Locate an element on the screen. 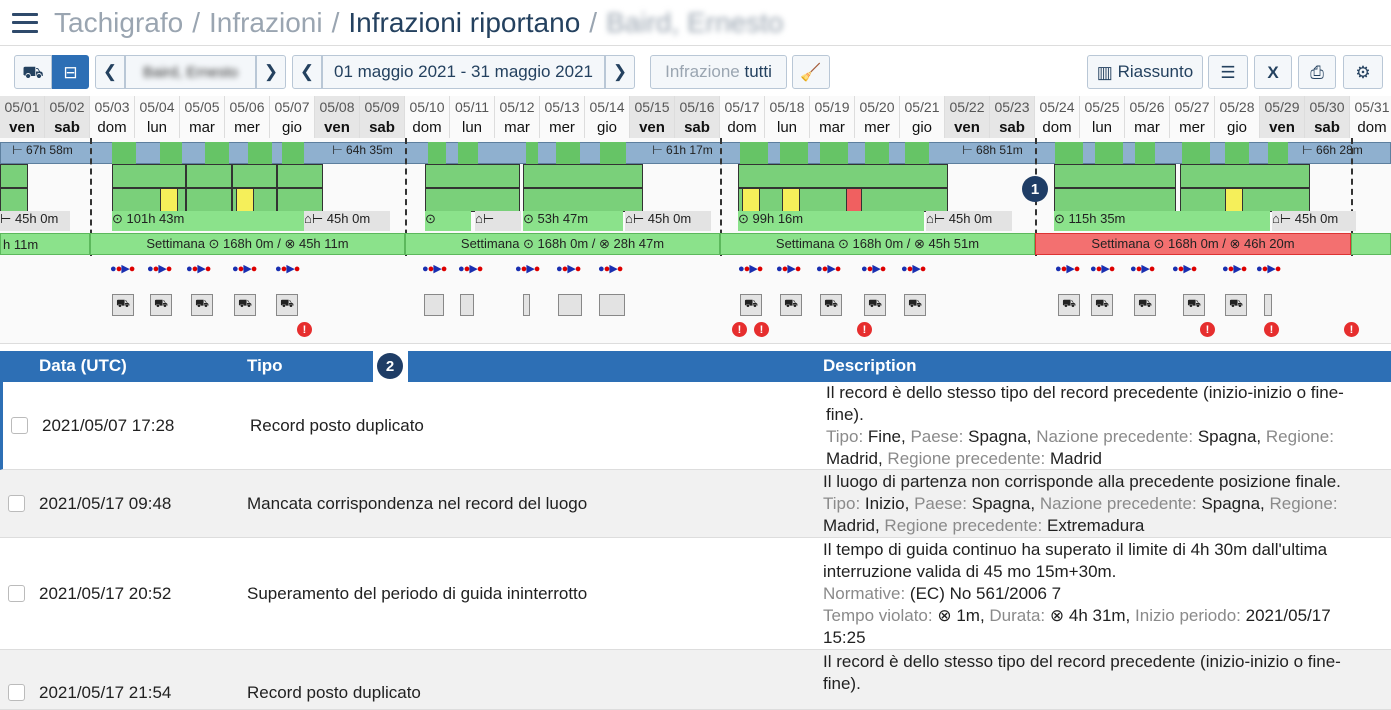 This screenshot has height=710, width=1391. day-column-header: 05/03 dom is located at coordinates (112, 117).